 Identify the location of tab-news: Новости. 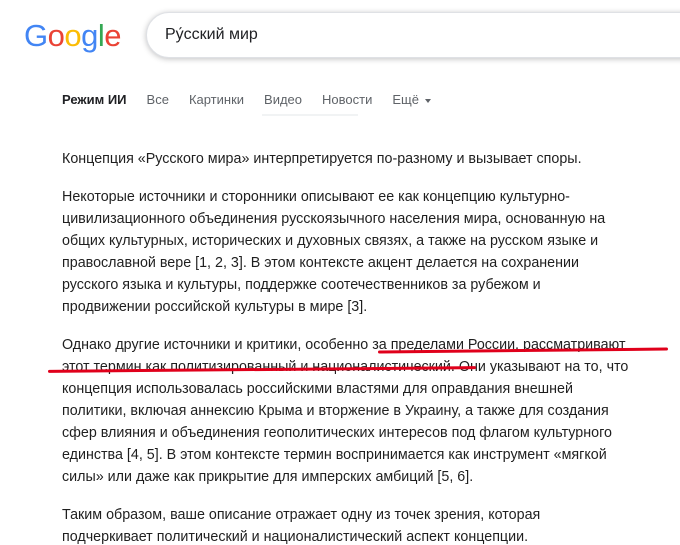
(347, 100).